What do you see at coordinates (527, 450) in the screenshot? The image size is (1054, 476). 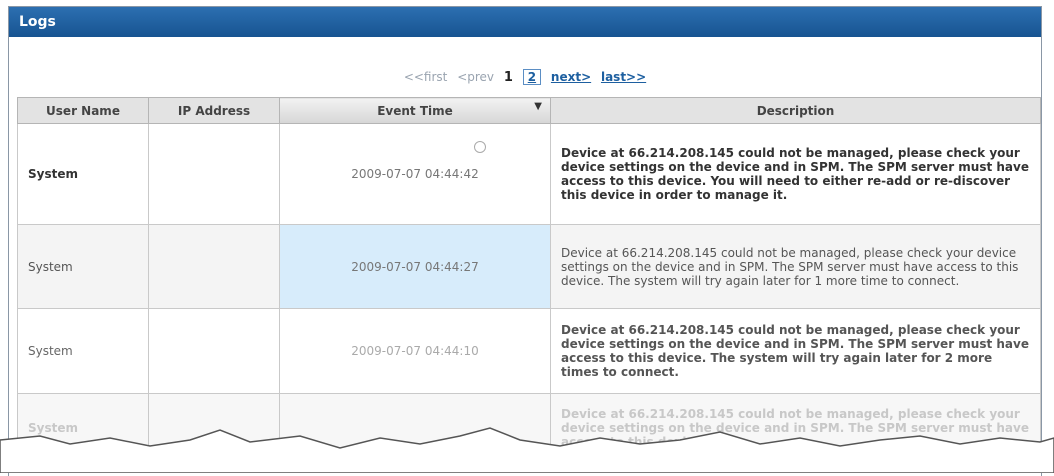 I see `torn-edge-decoration` at bounding box center [527, 450].